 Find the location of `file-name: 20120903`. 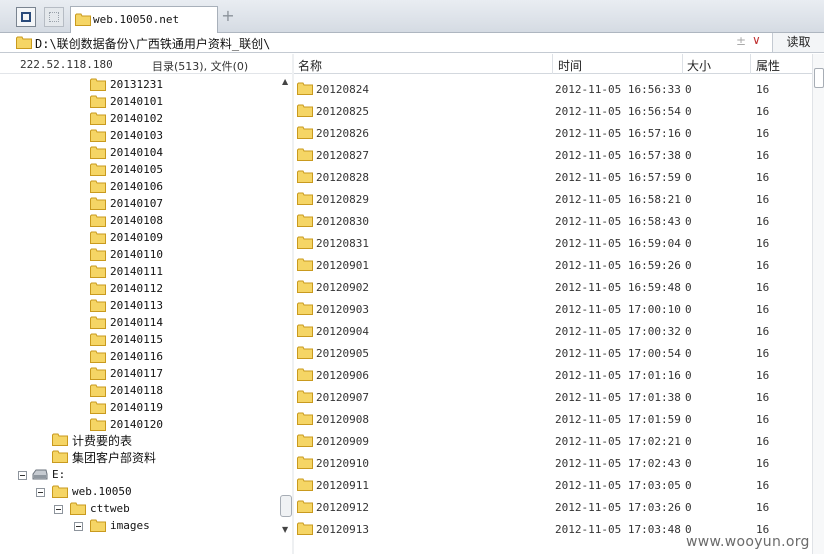

file-name: 20120903 is located at coordinates (342, 309).